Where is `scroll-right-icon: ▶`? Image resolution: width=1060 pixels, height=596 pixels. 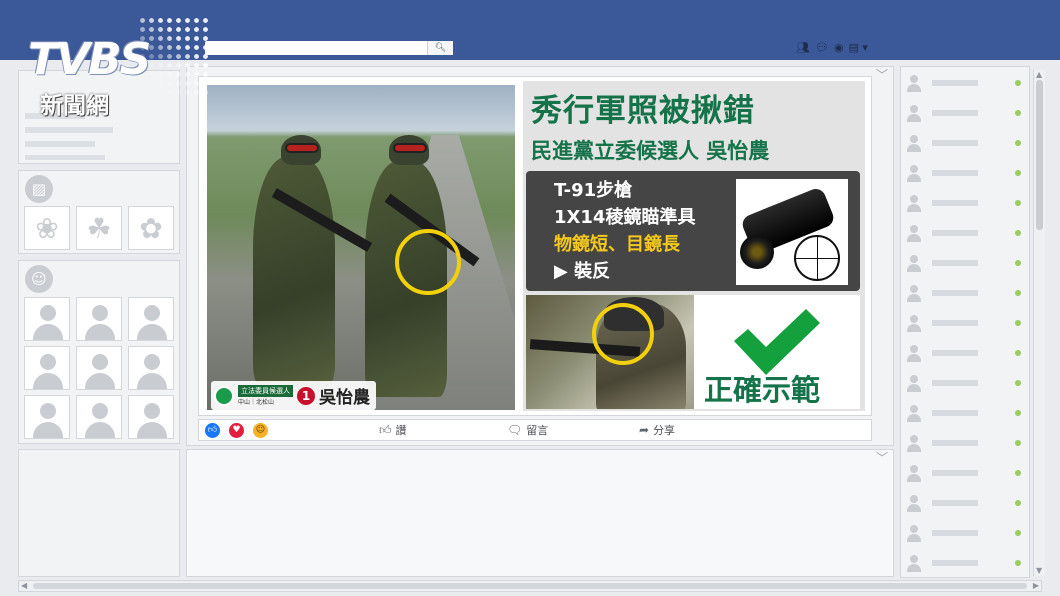
scroll-right-icon: ▶ is located at coordinates (1036, 586).